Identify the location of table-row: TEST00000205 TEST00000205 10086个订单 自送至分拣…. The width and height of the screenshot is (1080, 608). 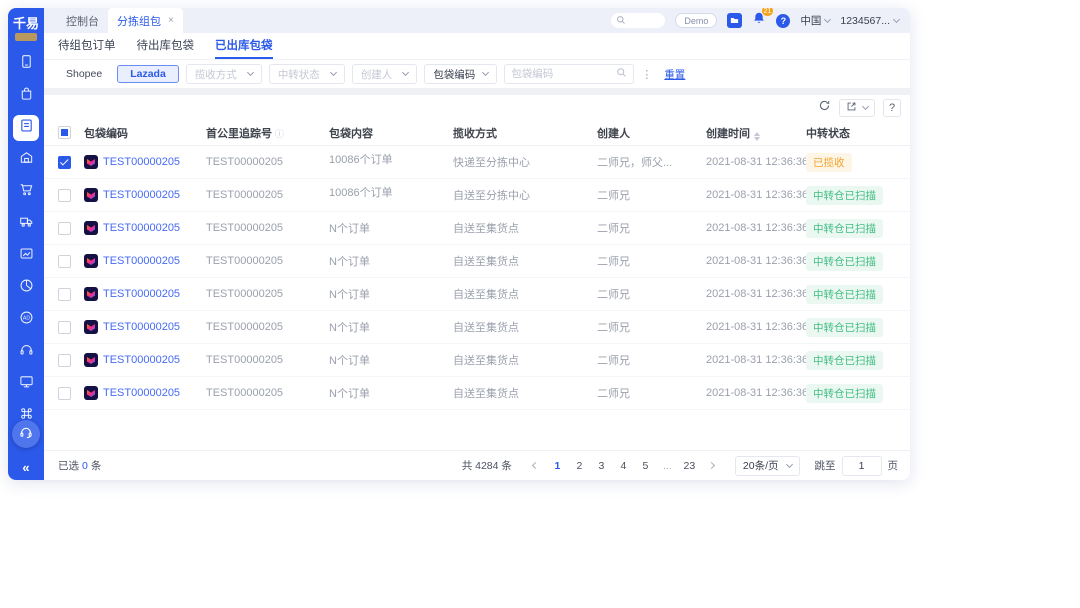
(477, 195).